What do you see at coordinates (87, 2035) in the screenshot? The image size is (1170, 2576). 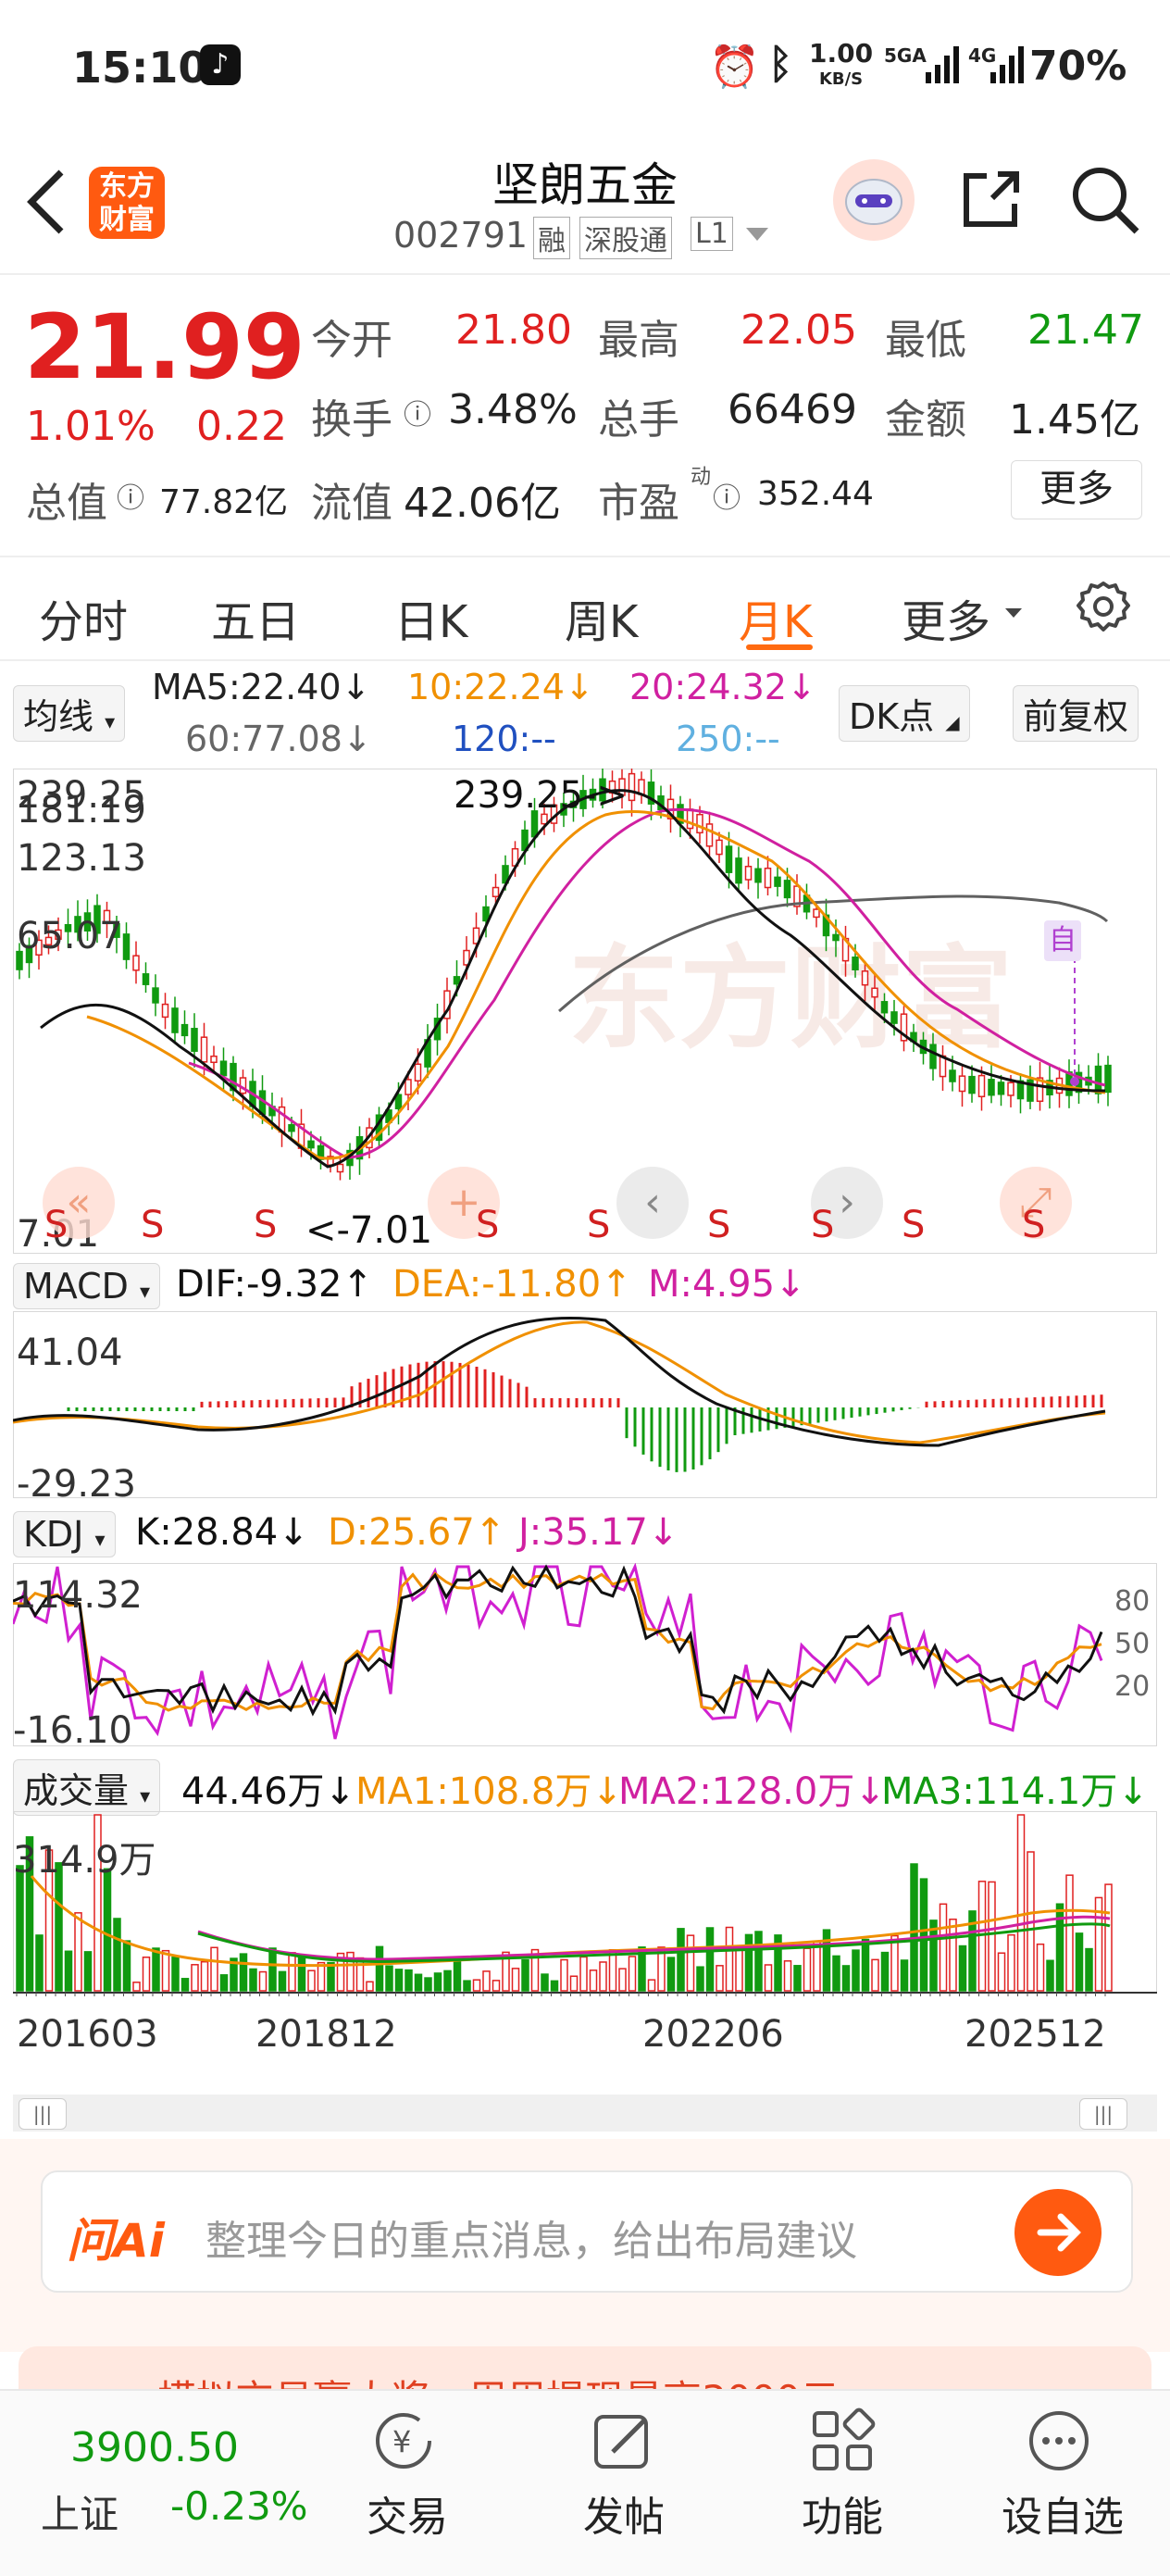 I see `x-label-1: 201603` at bounding box center [87, 2035].